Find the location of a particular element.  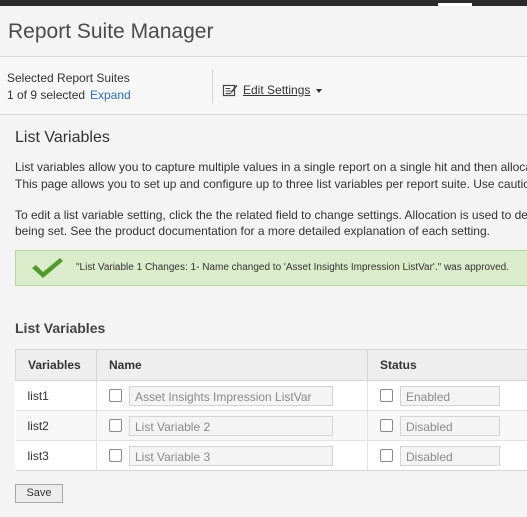

name-cell: List Variable 3 is located at coordinates (232, 455).